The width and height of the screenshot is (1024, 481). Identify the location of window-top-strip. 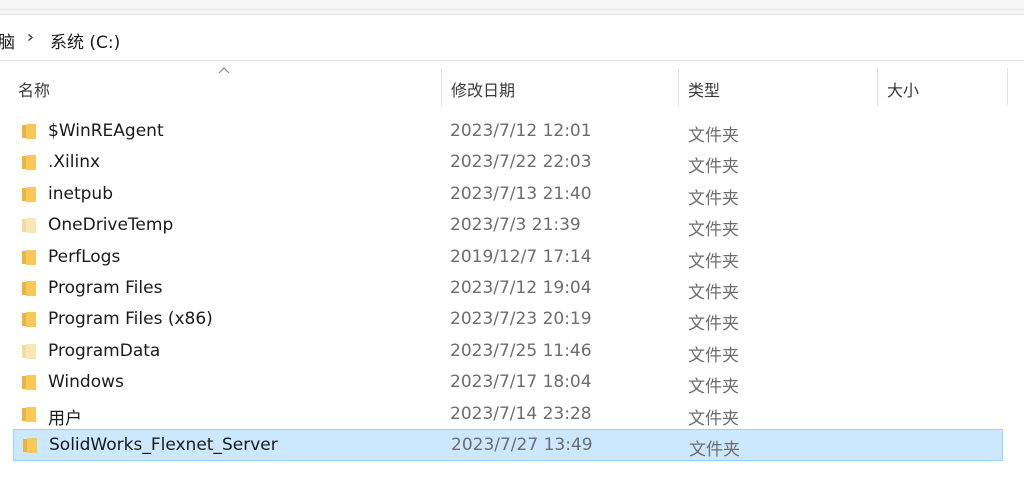
(512, 7).